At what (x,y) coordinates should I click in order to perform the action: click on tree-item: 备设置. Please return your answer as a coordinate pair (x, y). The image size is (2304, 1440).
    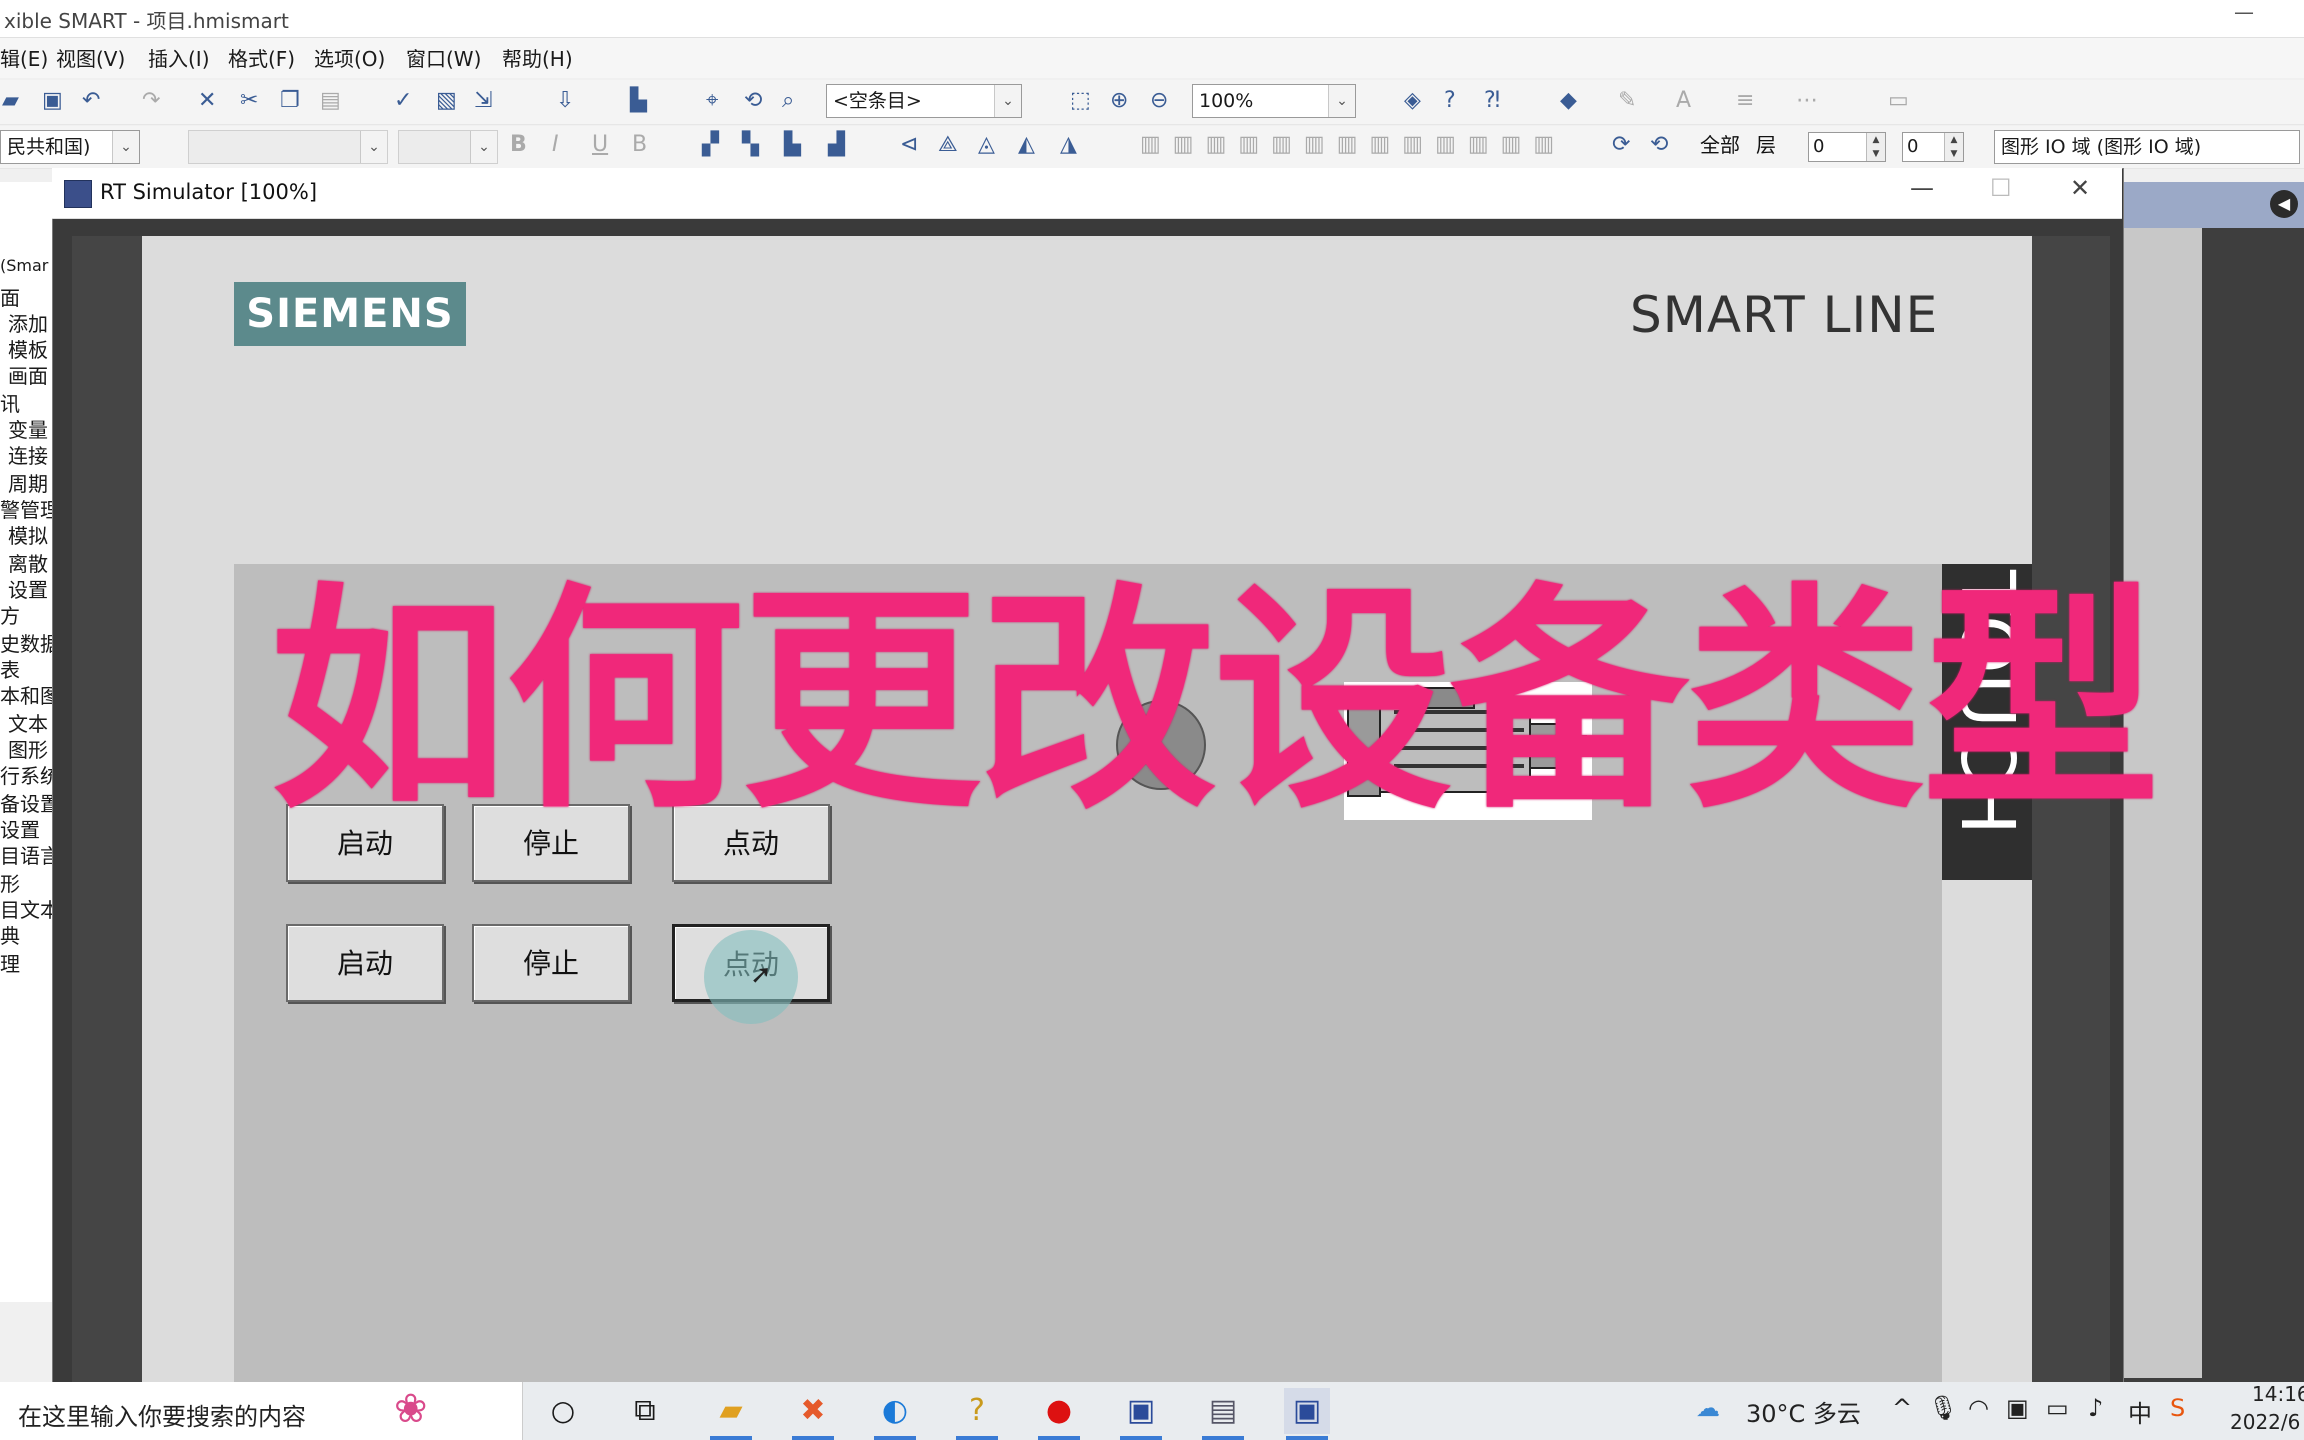
    Looking at the image, I should click on (26, 802).